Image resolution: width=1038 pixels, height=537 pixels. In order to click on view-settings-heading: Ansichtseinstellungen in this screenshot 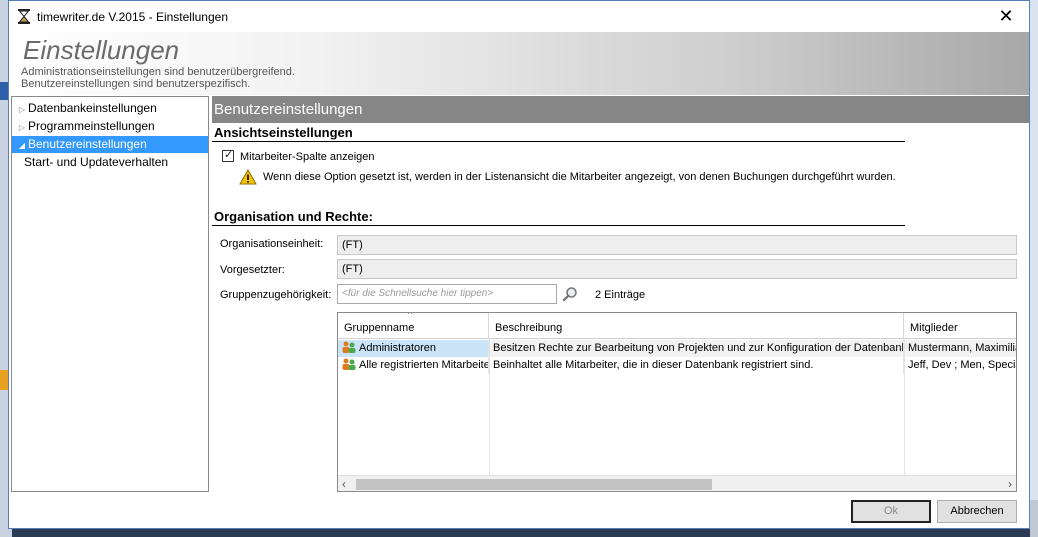, I will do `click(283, 132)`.